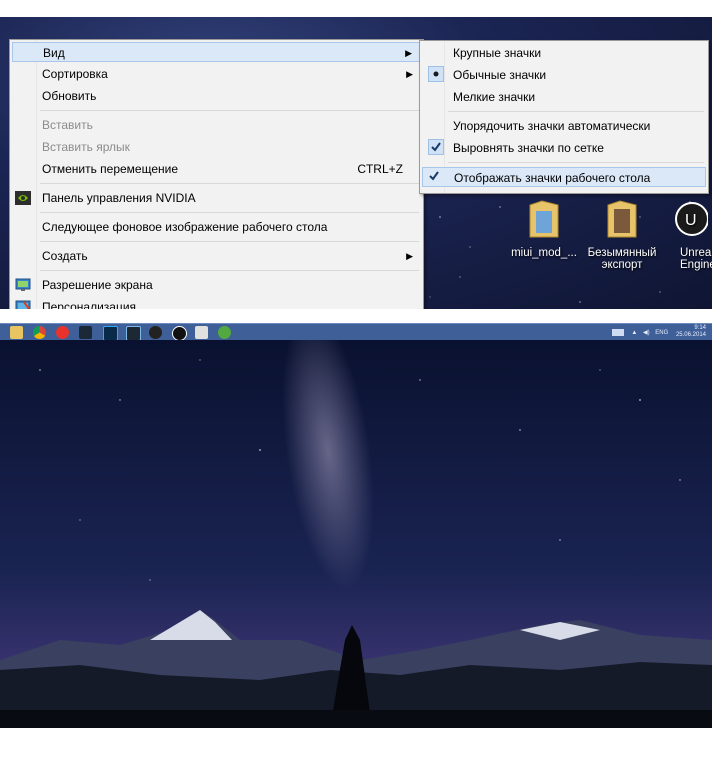 The height and width of the screenshot is (780, 712). What do you see at coordinates (564, 53) in the screenshot?
I see `submenu-item-large-icons: Крупные значки` at bounding box center [564, 53].